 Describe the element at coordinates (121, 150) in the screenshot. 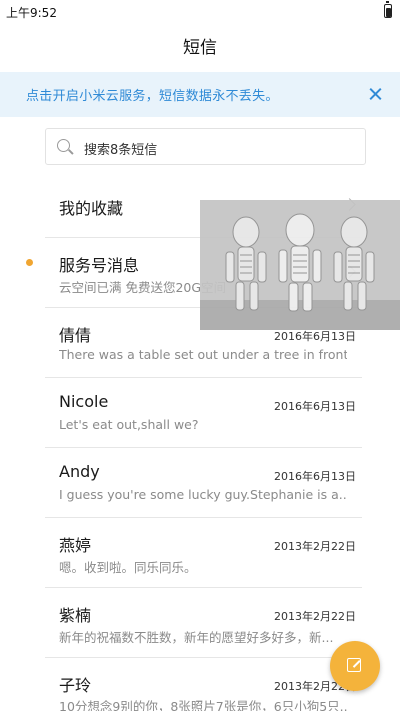

I see `search-placeholder: 搜索8条短信` at that location.